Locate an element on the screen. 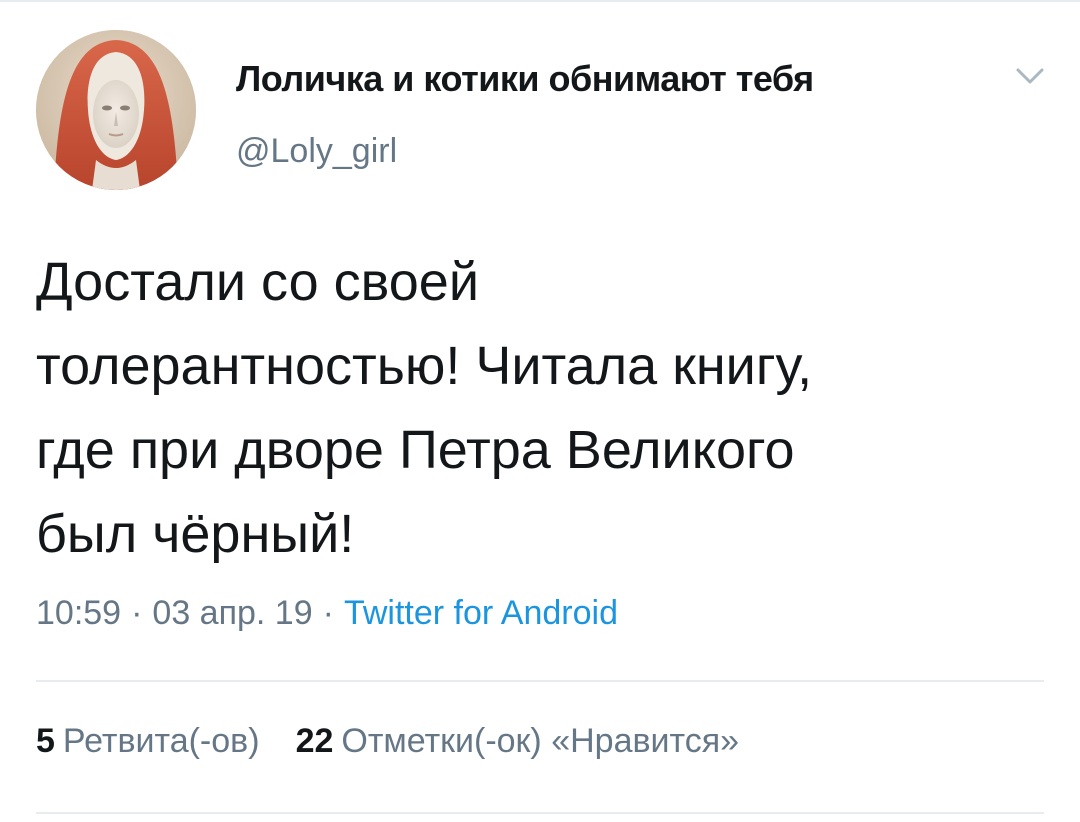 The height and width of the screenshot is (822, 1080). likes-stat: 22 Отметки(-ок) «Нравится» is located at coordinates (518, 741).